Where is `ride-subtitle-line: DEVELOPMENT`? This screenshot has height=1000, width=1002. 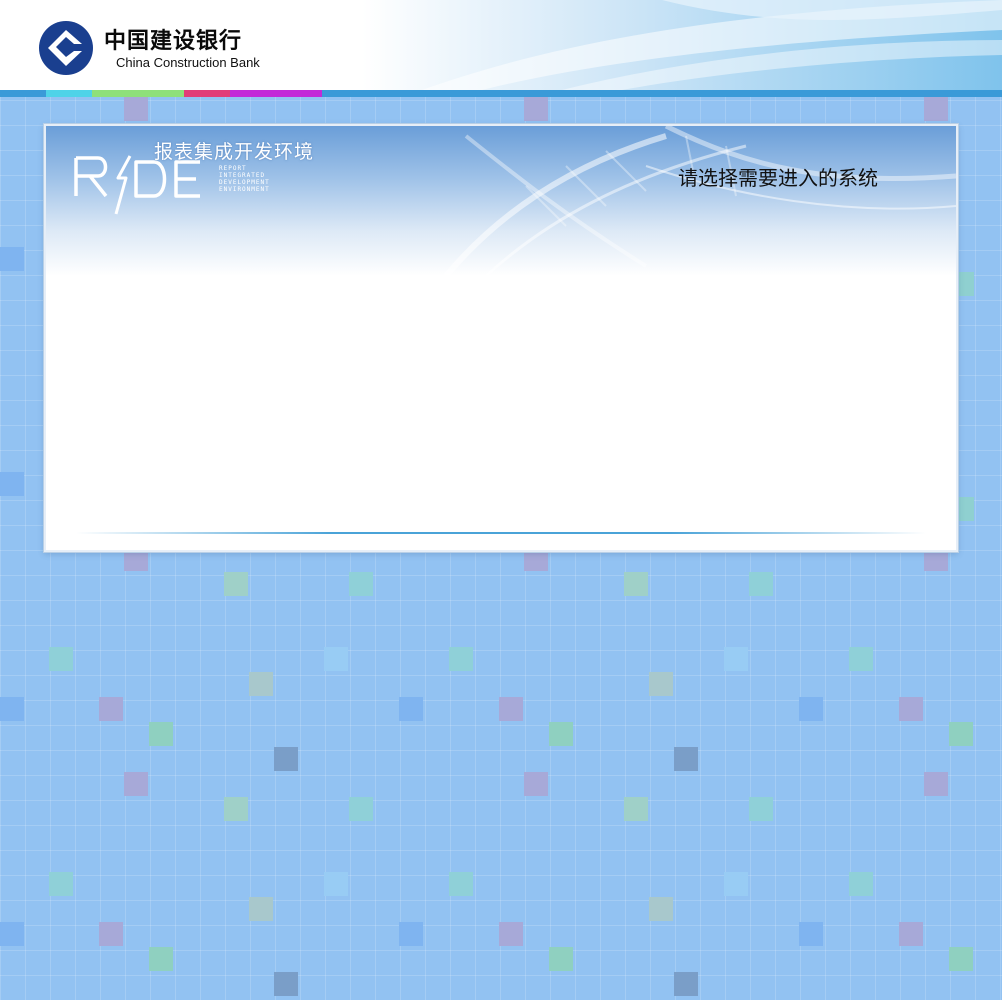 ride-subtitle-line: DEVELOPMENT is located at coordinates (244, 182).